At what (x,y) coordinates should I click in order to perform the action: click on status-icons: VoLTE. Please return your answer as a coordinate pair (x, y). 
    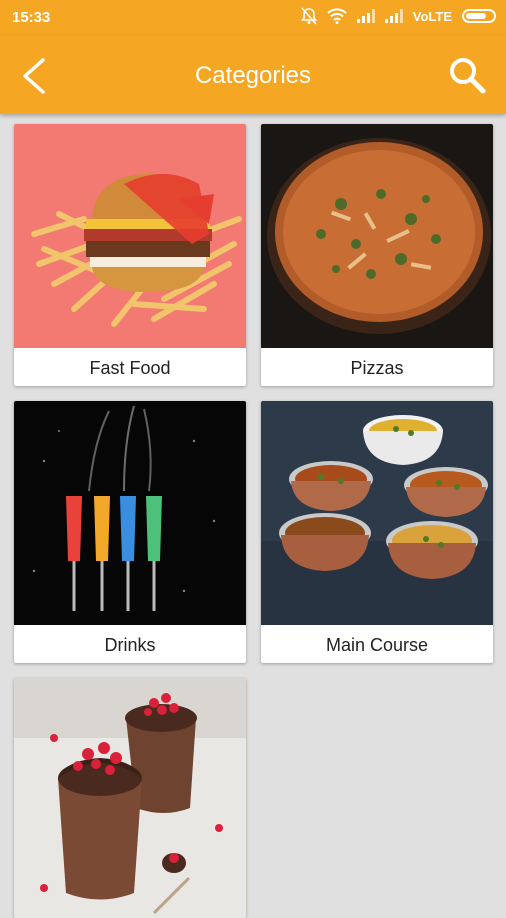
    Looking at the image, I should click on (398, 16).